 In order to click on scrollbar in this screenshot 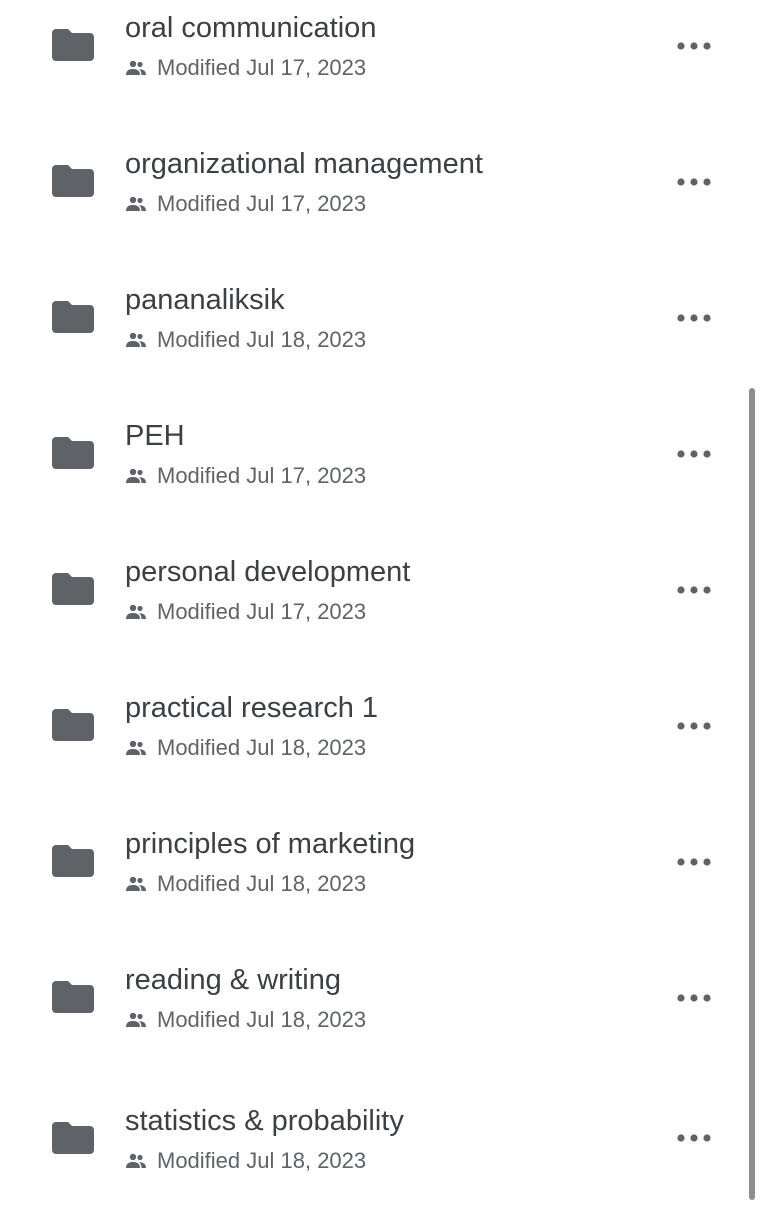, I will do `click(752, 794)`.